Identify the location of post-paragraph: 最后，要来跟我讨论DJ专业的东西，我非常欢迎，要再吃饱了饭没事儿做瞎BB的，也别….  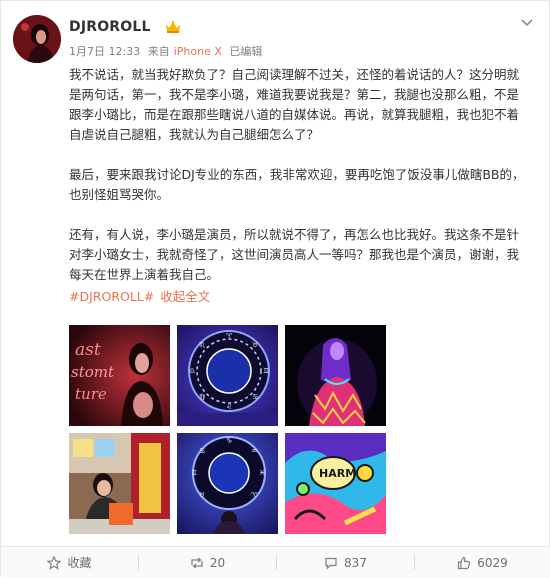
(297, 184).